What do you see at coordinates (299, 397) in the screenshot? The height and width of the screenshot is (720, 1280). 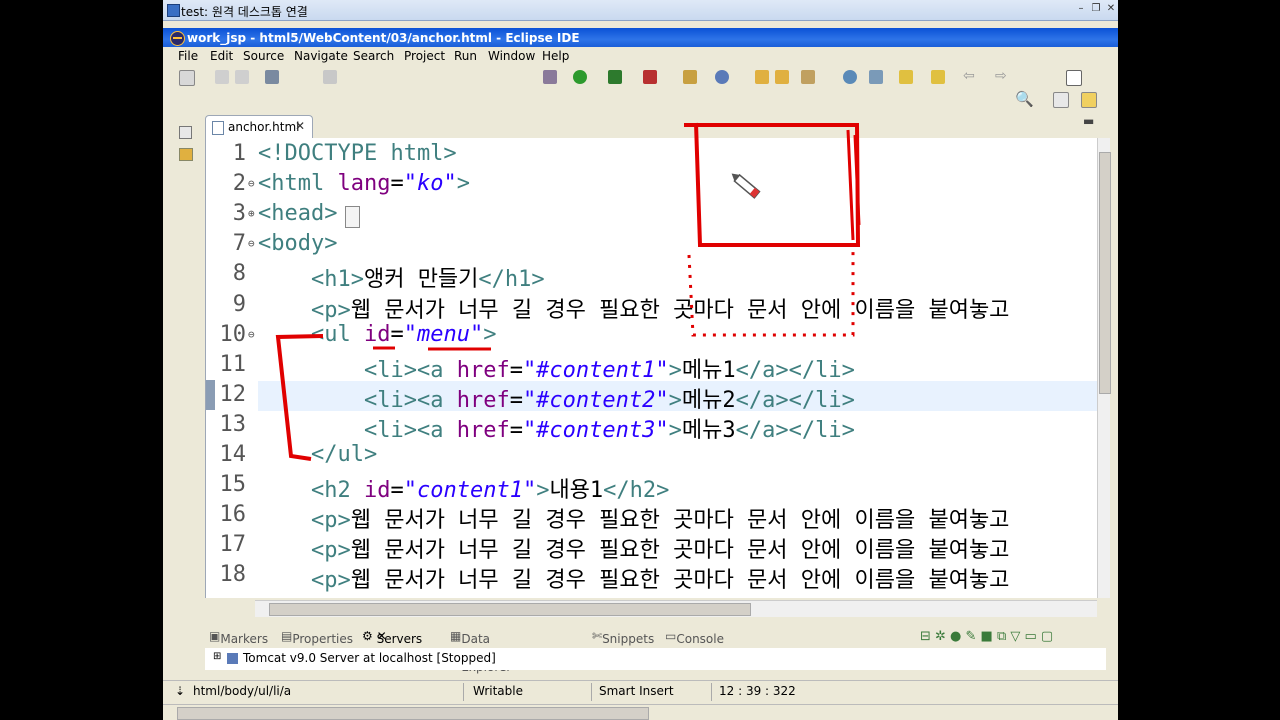 I see `annotation-bracket` at bounding box center [299, 397].